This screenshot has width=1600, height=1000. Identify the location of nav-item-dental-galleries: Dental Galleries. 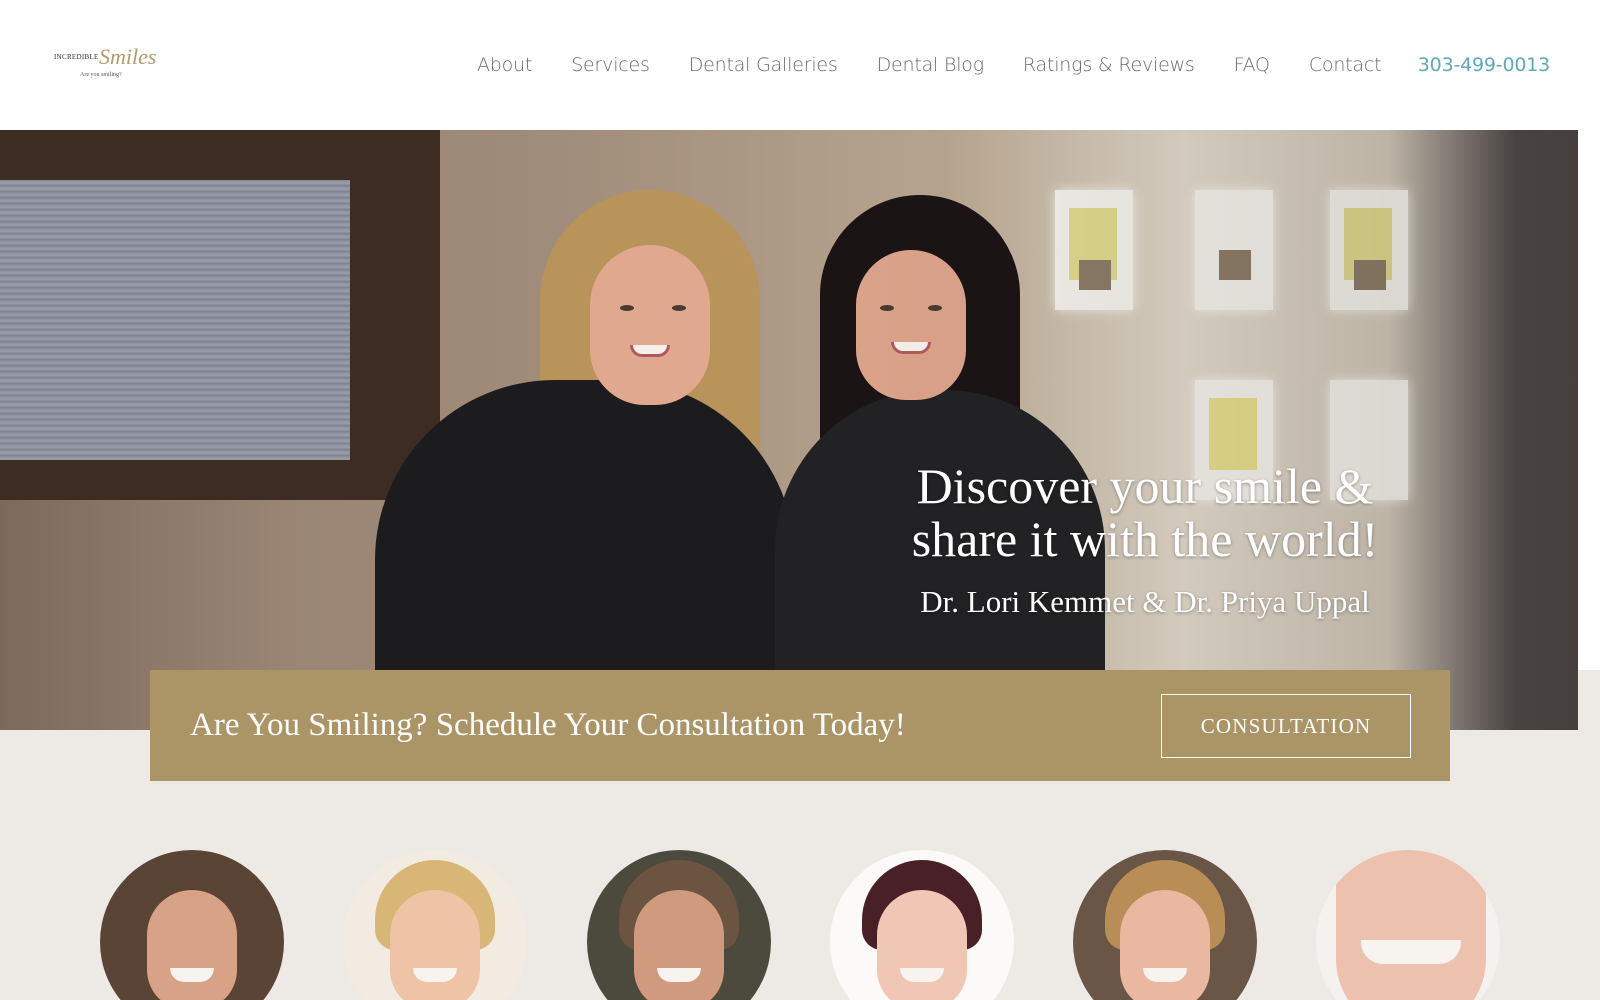
(763, 65).